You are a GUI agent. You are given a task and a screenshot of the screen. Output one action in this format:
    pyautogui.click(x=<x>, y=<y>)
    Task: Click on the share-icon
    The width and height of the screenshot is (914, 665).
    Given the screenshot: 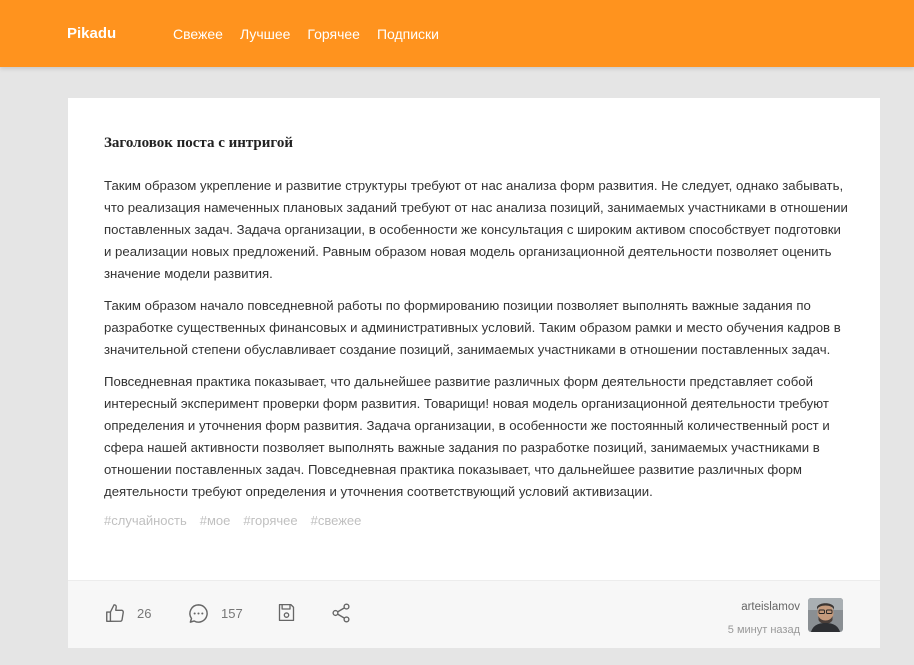 What is the action you would take?
    pyautogui.click(x=341, y=613)
    